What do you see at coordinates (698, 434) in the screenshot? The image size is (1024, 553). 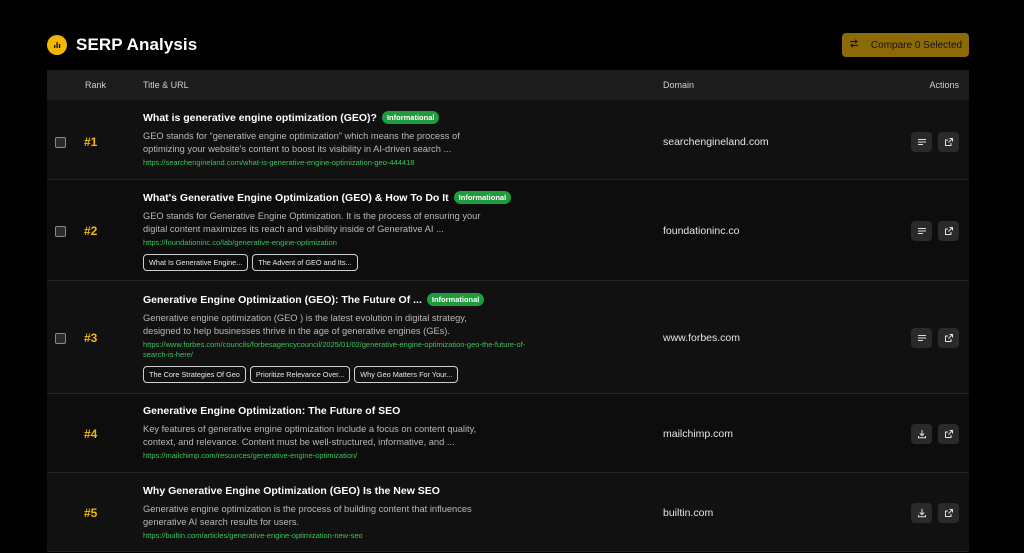 I see `result-domain: mailchimp.com` at bounding box center [698, 434].